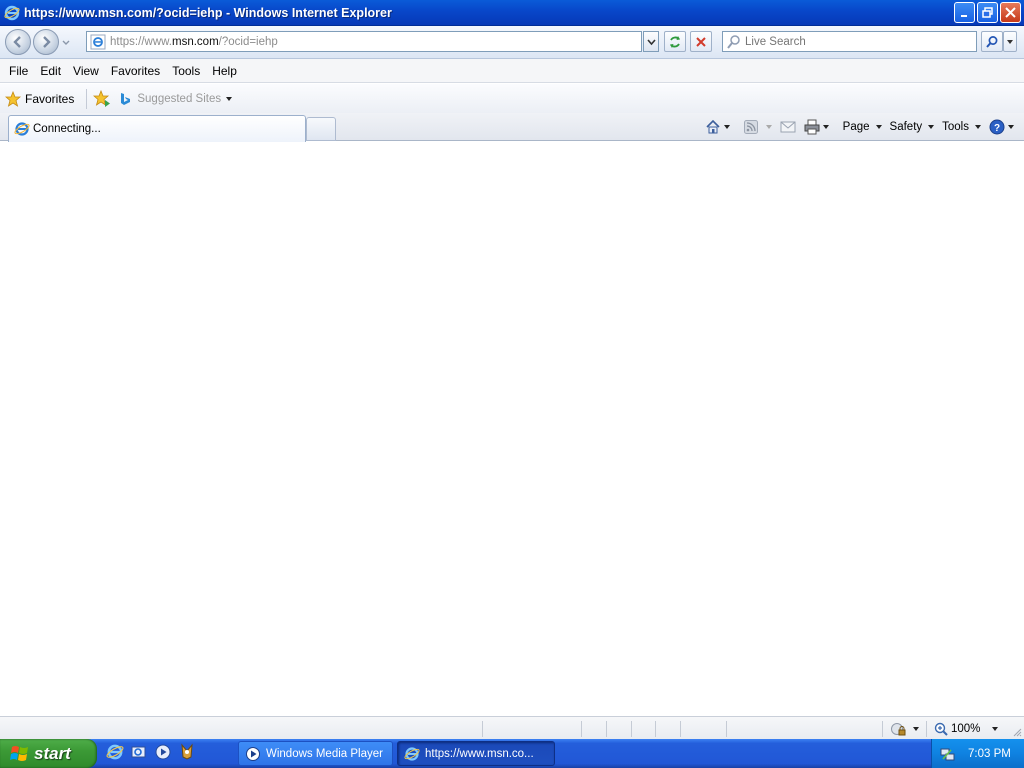 The width and height of the screenshot is (1024, 768). I want to click on menu-favorites: Favorites, so click(135, 71).